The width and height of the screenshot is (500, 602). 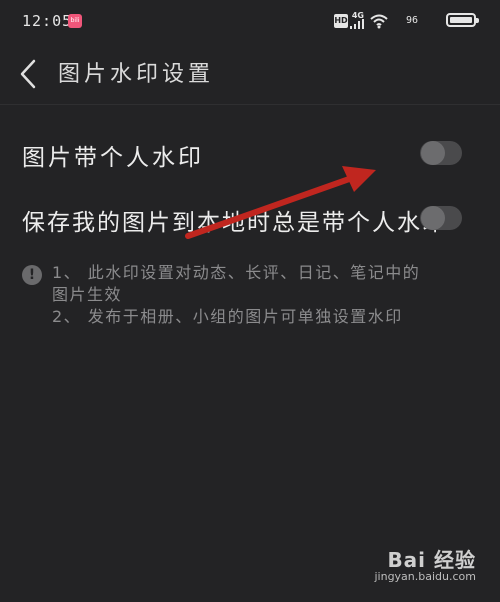 What do you see at coordinates (250, 152) in the screenshot?
I see `setting-row-personal-watermark: 图片带个人水印` at bounding box center [250, 152].